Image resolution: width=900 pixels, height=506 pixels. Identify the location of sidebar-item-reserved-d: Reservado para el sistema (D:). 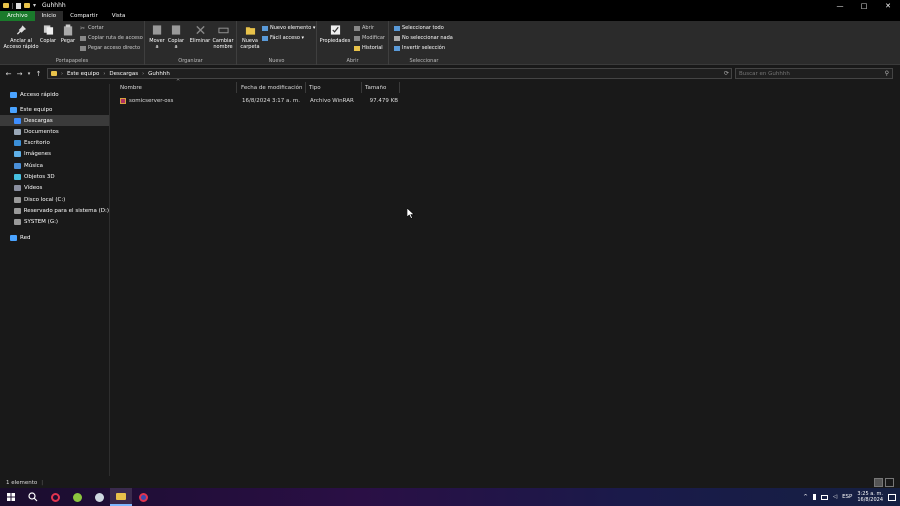
(54, 210).